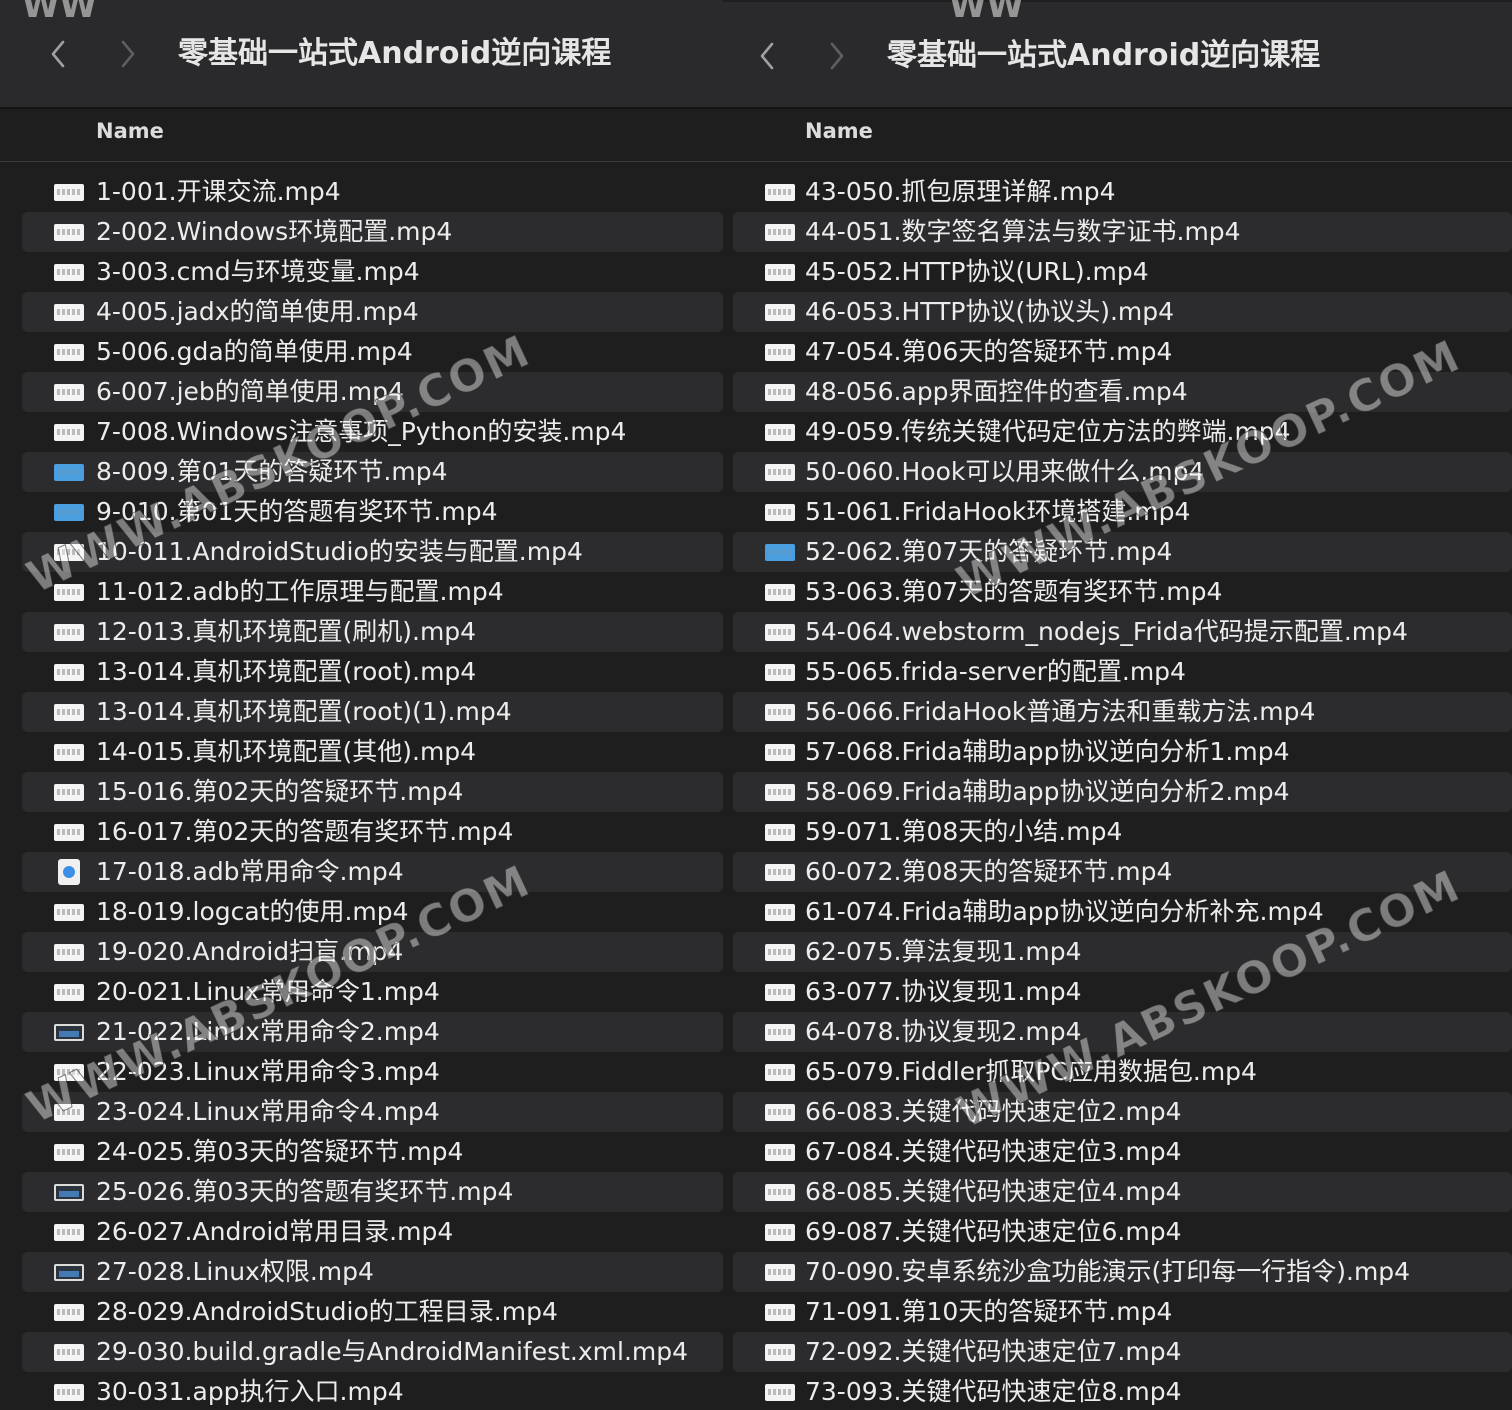 The width and height of the screenshot is (1512, 1410). Describe the element at coordinates (1122, 832) in the screenshot. I see `file-row: 59-071.第08天的小结.mp4` at that location.